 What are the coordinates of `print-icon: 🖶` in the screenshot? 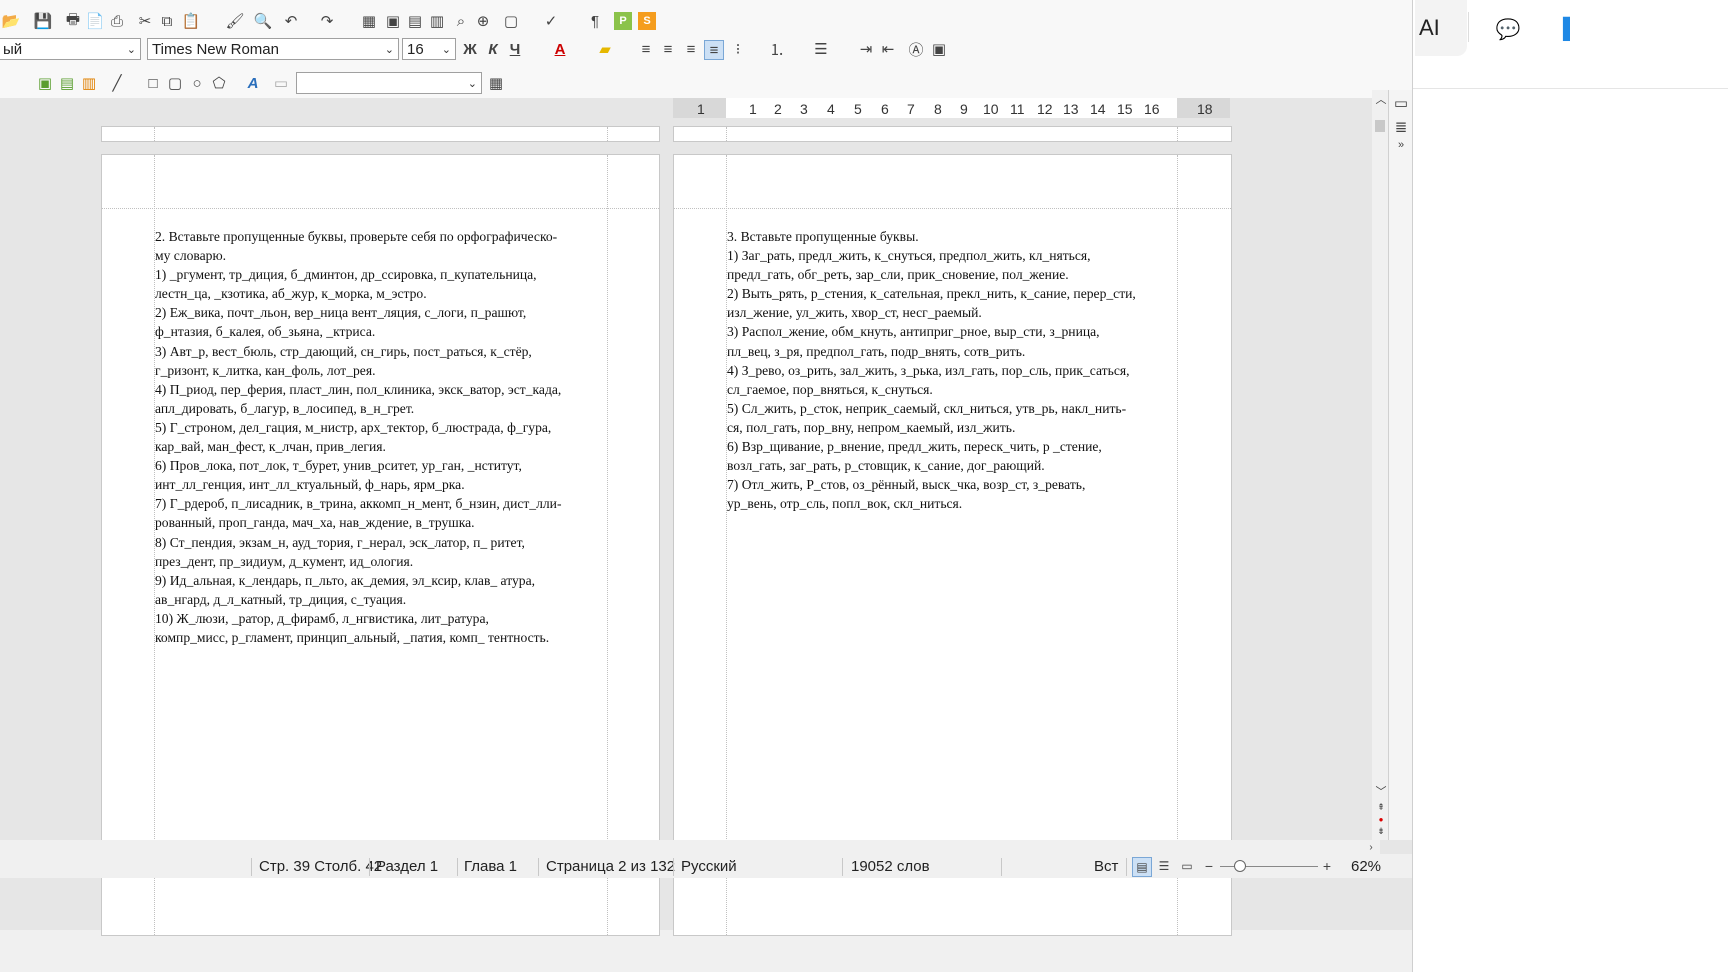 It's located at (73, 20).